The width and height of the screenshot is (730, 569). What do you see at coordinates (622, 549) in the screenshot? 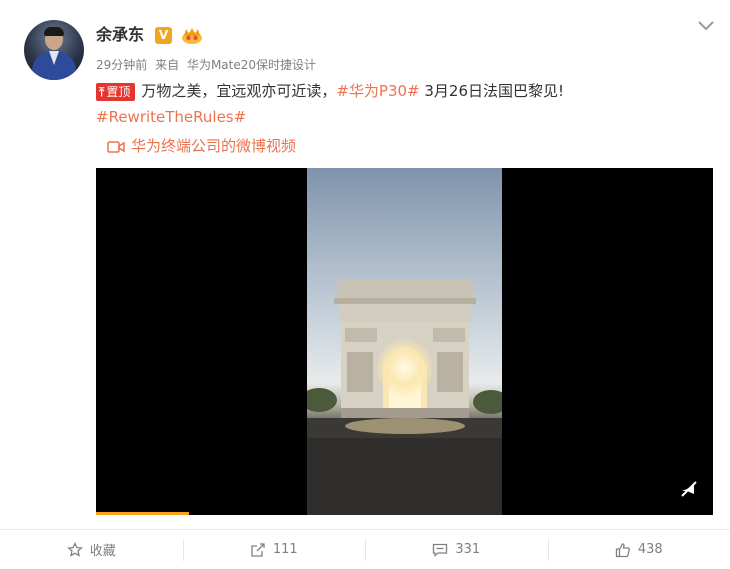
I see `thumbs-up-icon` at bounding box center [622, 549].